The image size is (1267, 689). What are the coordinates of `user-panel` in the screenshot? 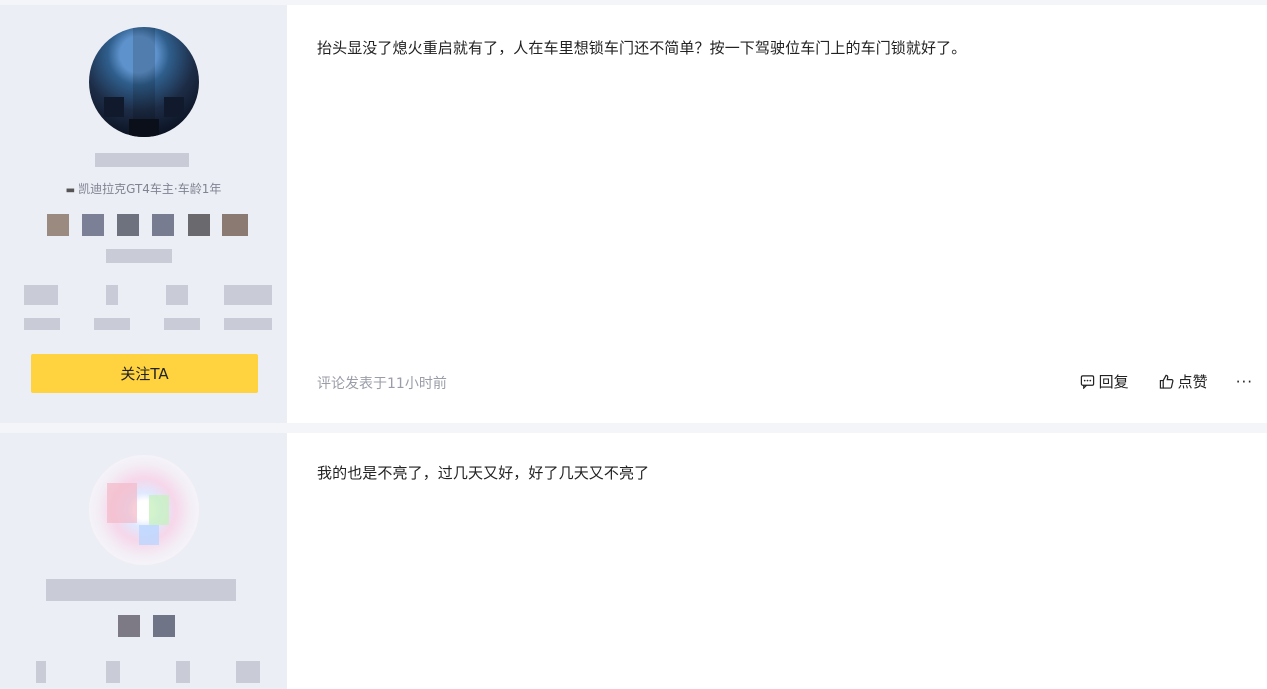 It's located at (143, 561).